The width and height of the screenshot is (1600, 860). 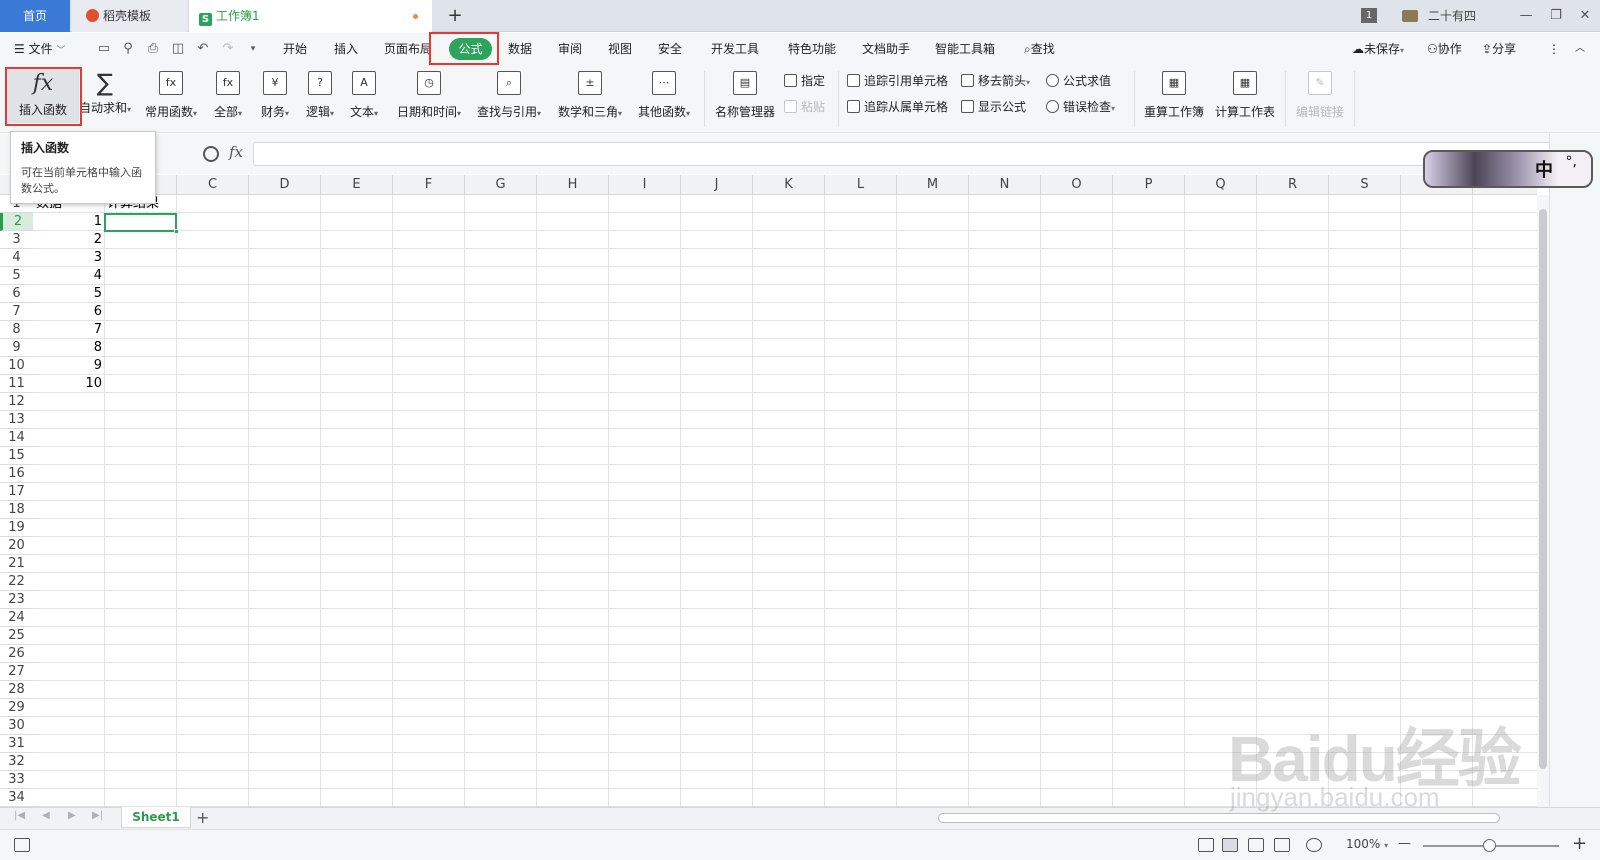 I want to click on undo-icon: ↶, so click(x=203, y=49).